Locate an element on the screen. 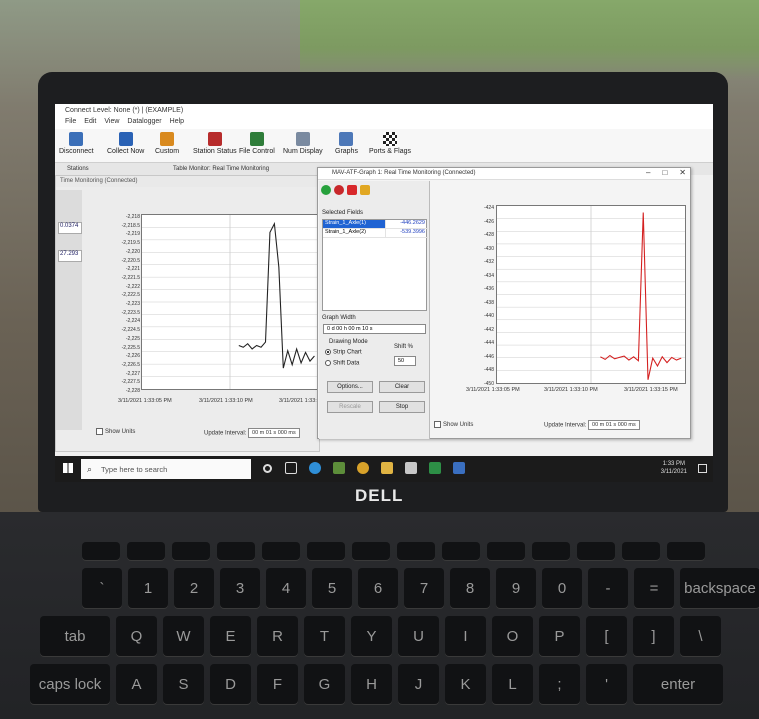 The image size is (759, 719). keyboard-key: 4 is located at coordinates (286, 588).